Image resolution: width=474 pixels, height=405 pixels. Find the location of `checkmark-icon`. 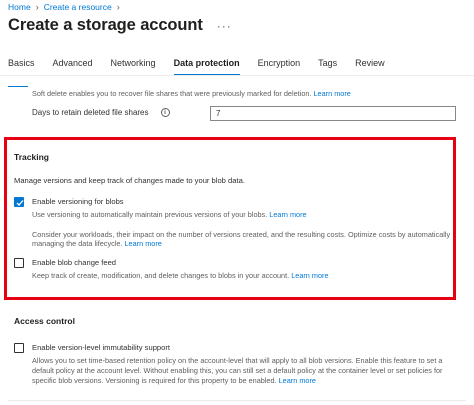

checkmark-icon is located at coordinates (20, 203).